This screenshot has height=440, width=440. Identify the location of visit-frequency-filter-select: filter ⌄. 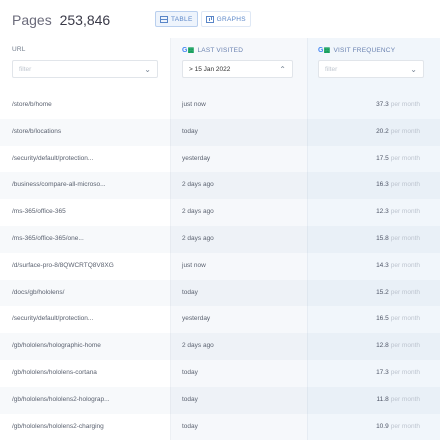
(371, 69).